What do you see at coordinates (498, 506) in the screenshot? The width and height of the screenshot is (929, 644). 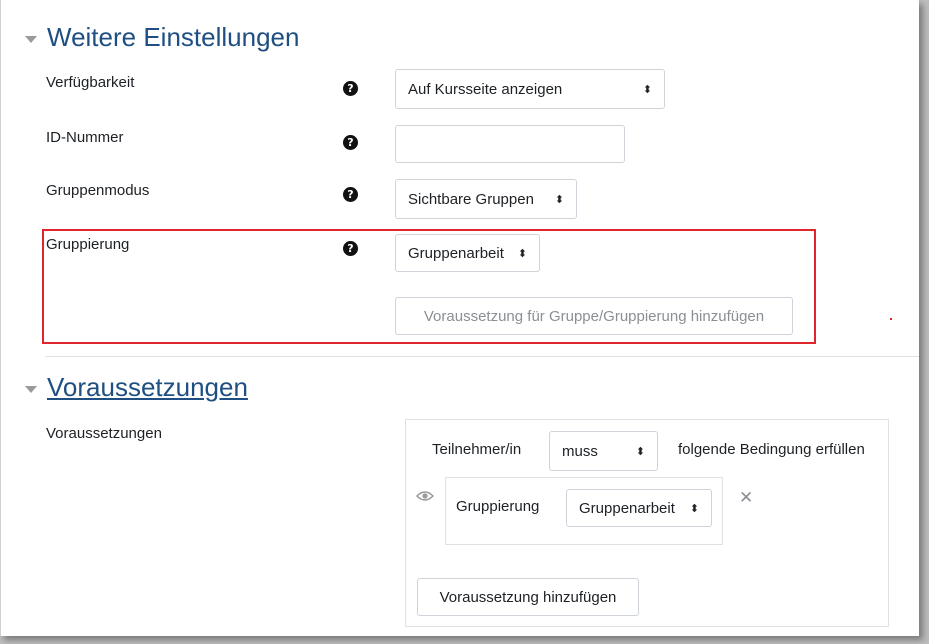 I see `condition-type-label: Gruppierung` at bounding box center [498, 506].